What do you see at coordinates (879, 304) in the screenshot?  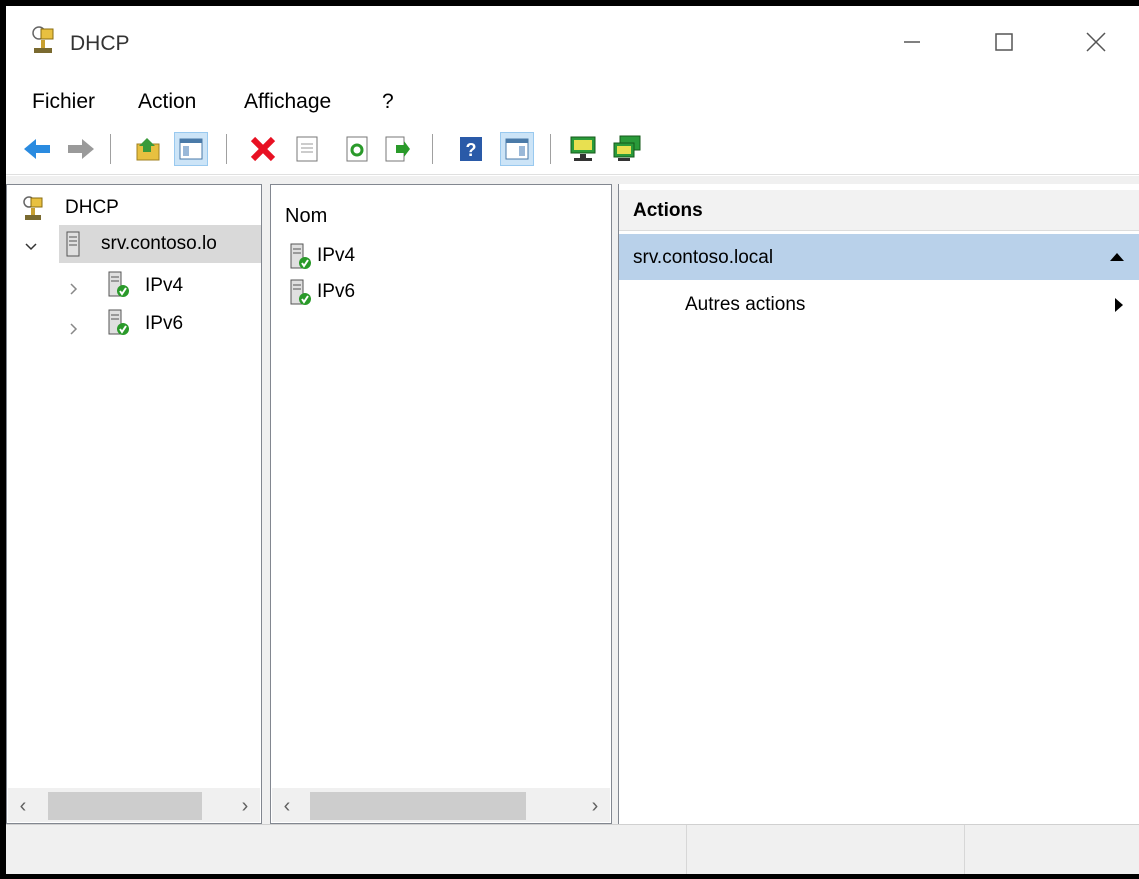 I see `action-item-autres-actions: Autres actions` at bounding box center [879, 304].